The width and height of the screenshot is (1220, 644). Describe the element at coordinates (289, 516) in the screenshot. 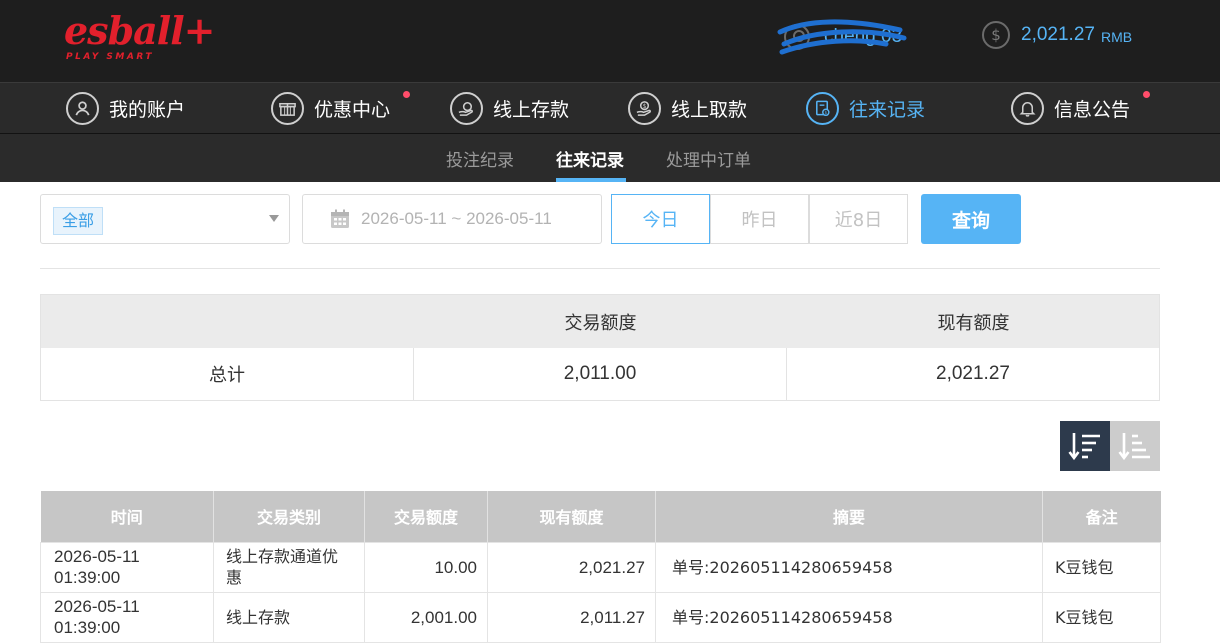

I see `col-header-type: 交易类别` at that location.